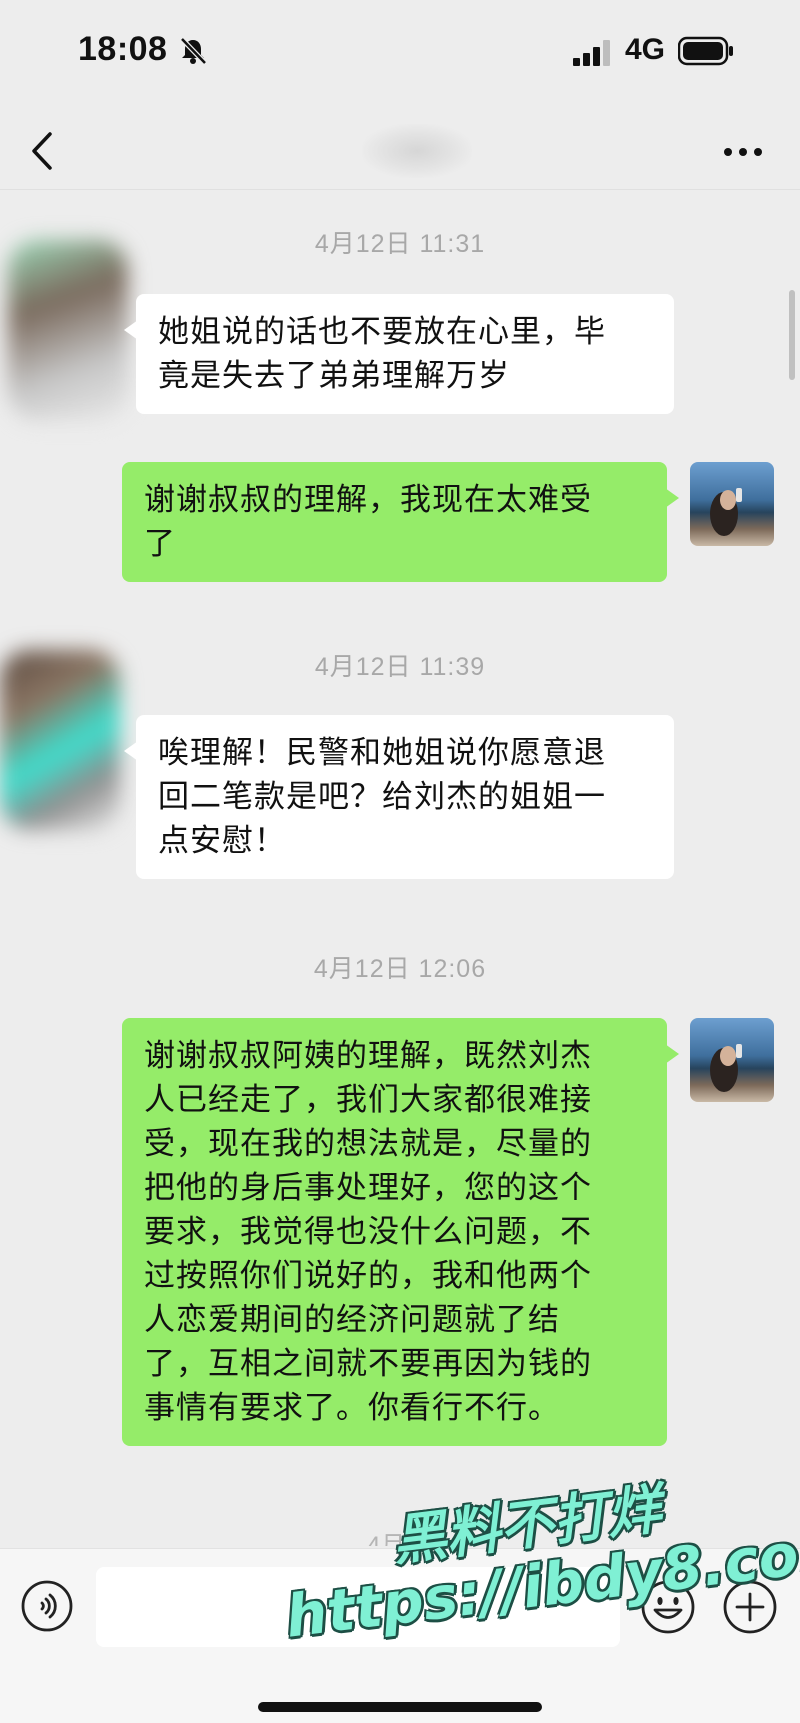 This screenshot has width=800, height=1723. What do you see at coordinates (44, 151) in the screenshot?
I see `chevron-left-icon` at bounding box center [44, 151].